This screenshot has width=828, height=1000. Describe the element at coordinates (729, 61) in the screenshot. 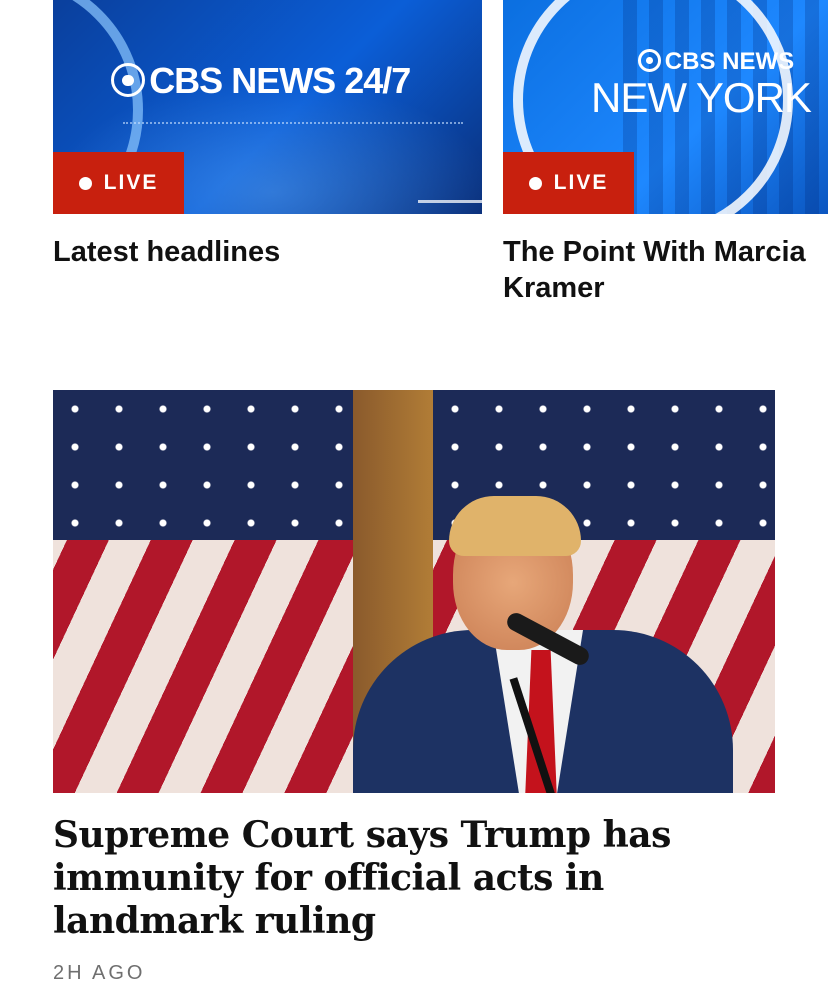

I see `brand-text: CBS NEWS` at that location.